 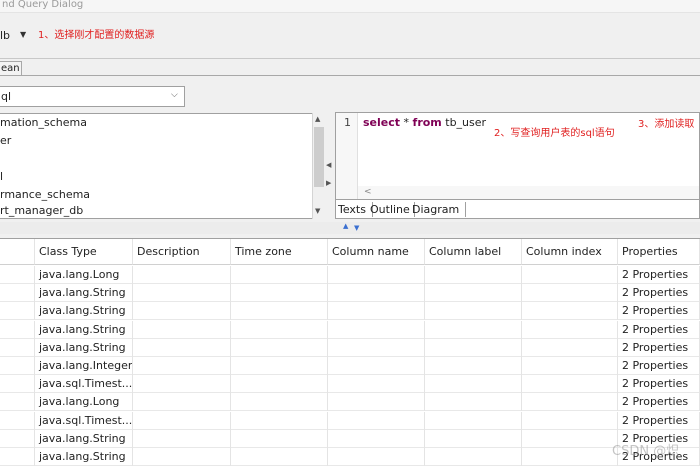 I want to click on scroll-up-icon: ▲, so click(x=317, y=119).